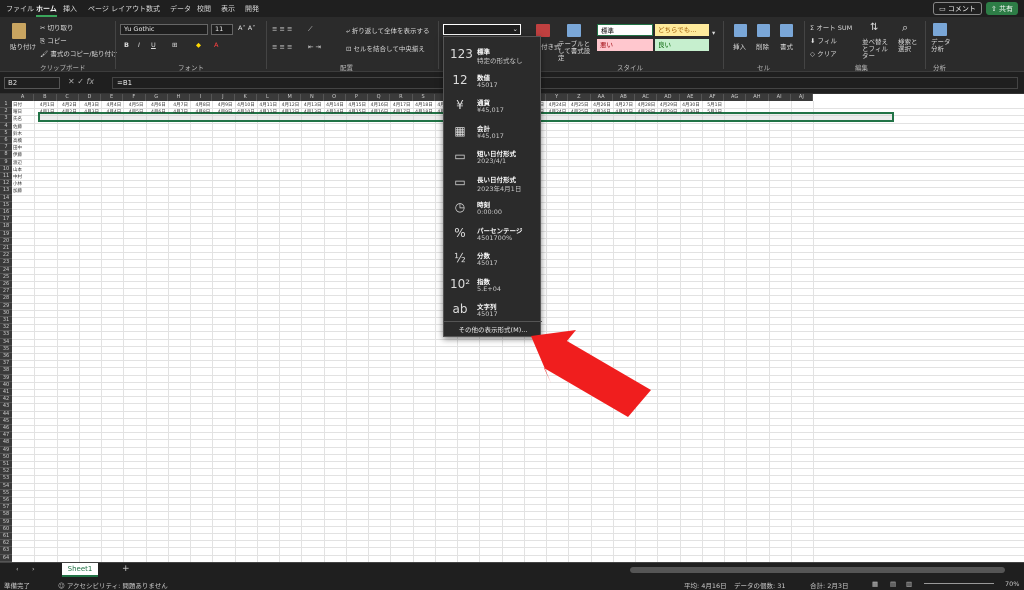 The width and height of the screenshot is (1024, 590). Describe the element at coordinates (33, 569) in the screenshot. I see `next-sheet-icon: ›` at that location.